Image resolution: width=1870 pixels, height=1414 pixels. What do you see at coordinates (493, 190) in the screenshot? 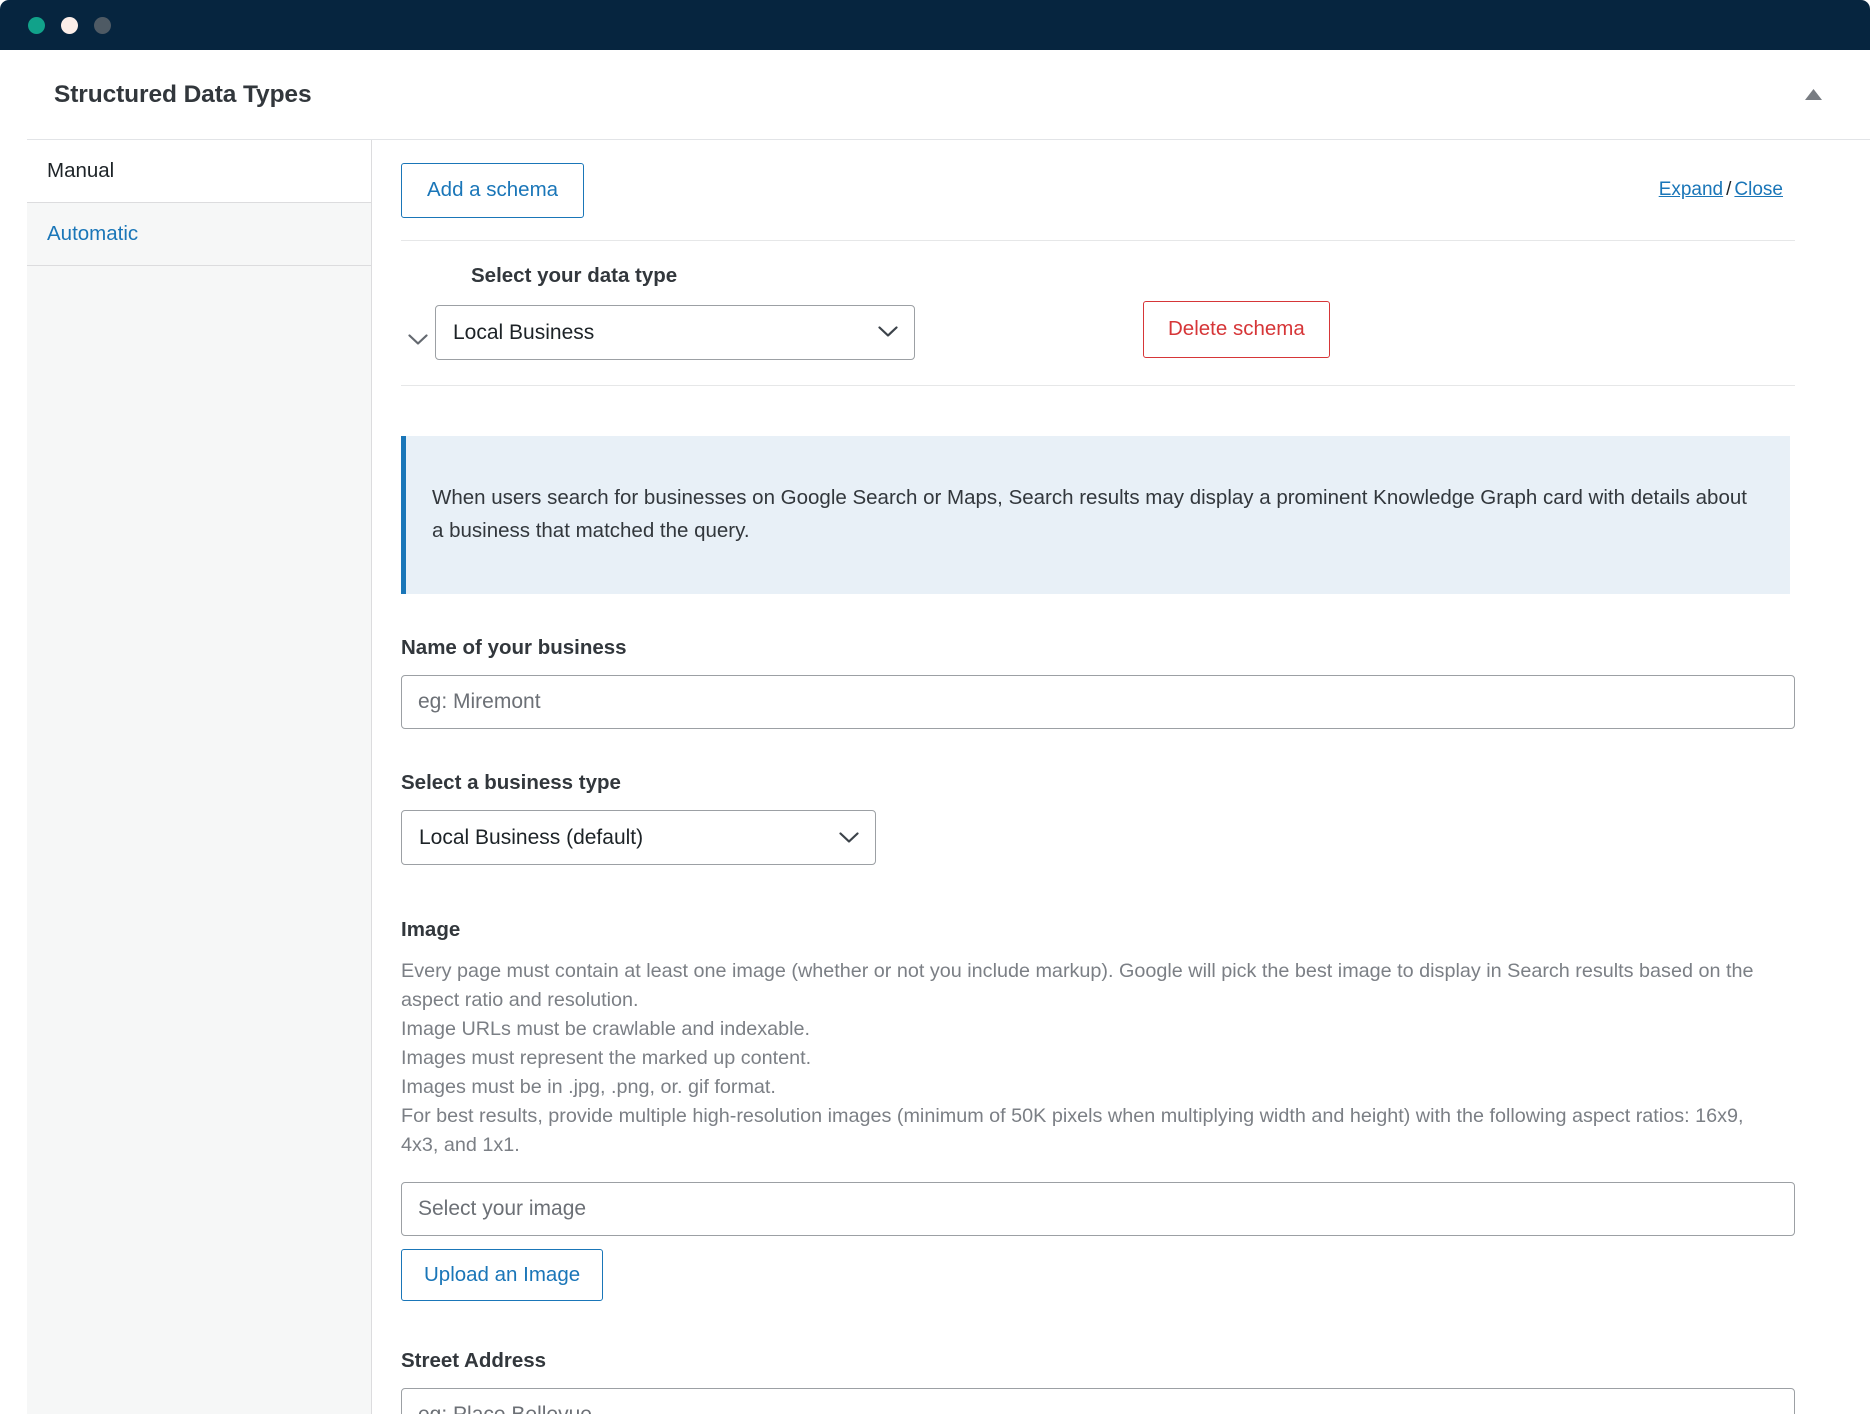
I see `add-schema-button: Add a schema` at bounding box center [493, 190].